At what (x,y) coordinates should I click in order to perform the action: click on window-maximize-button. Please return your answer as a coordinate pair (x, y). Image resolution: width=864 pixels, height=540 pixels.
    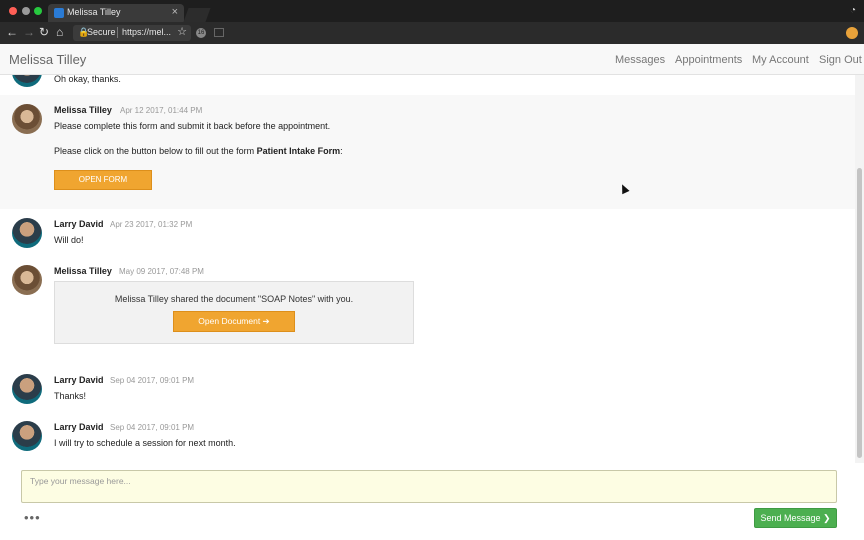
    Looking at the image, I should click on (38, 11).